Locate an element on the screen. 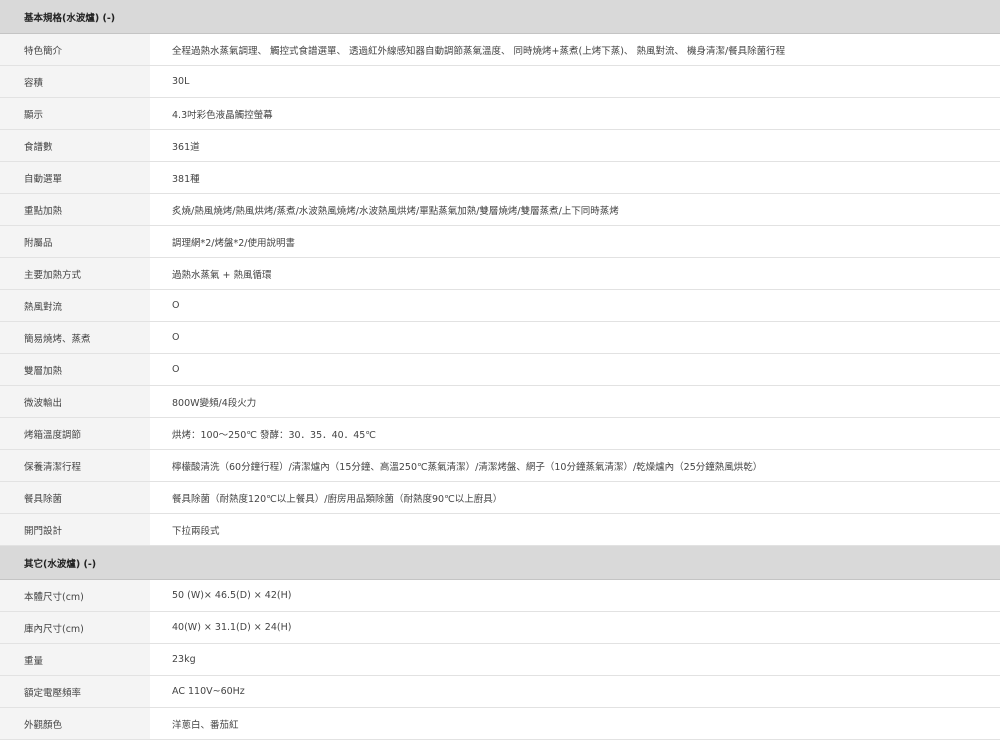 The image size is (1000, 740). spec-label: 開門設計 is located at coordinates (75, 529).